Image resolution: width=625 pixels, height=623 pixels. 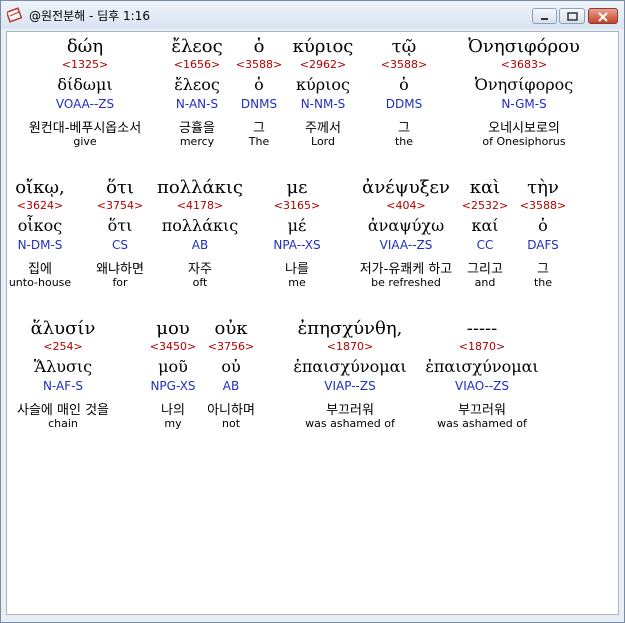 What do you see at coordinates (350, 328) in the screenshot?
I see `greek-word: ἐπησχύνθη,` at bounding box center [350, 328].